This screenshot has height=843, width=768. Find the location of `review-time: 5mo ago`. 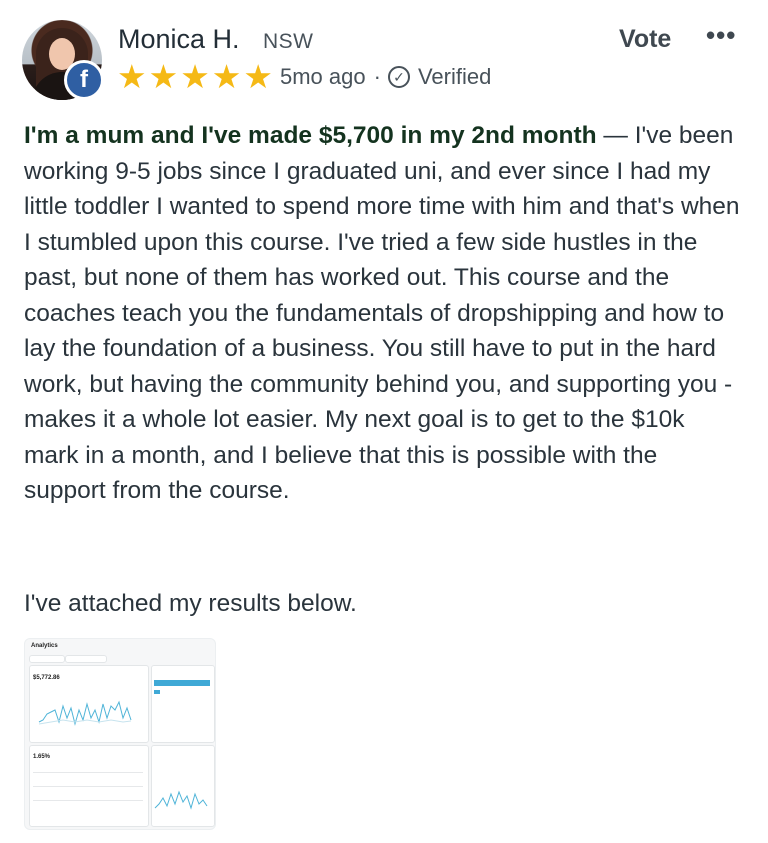

review-time: 5mo ago is located at coordinates (323, 76).